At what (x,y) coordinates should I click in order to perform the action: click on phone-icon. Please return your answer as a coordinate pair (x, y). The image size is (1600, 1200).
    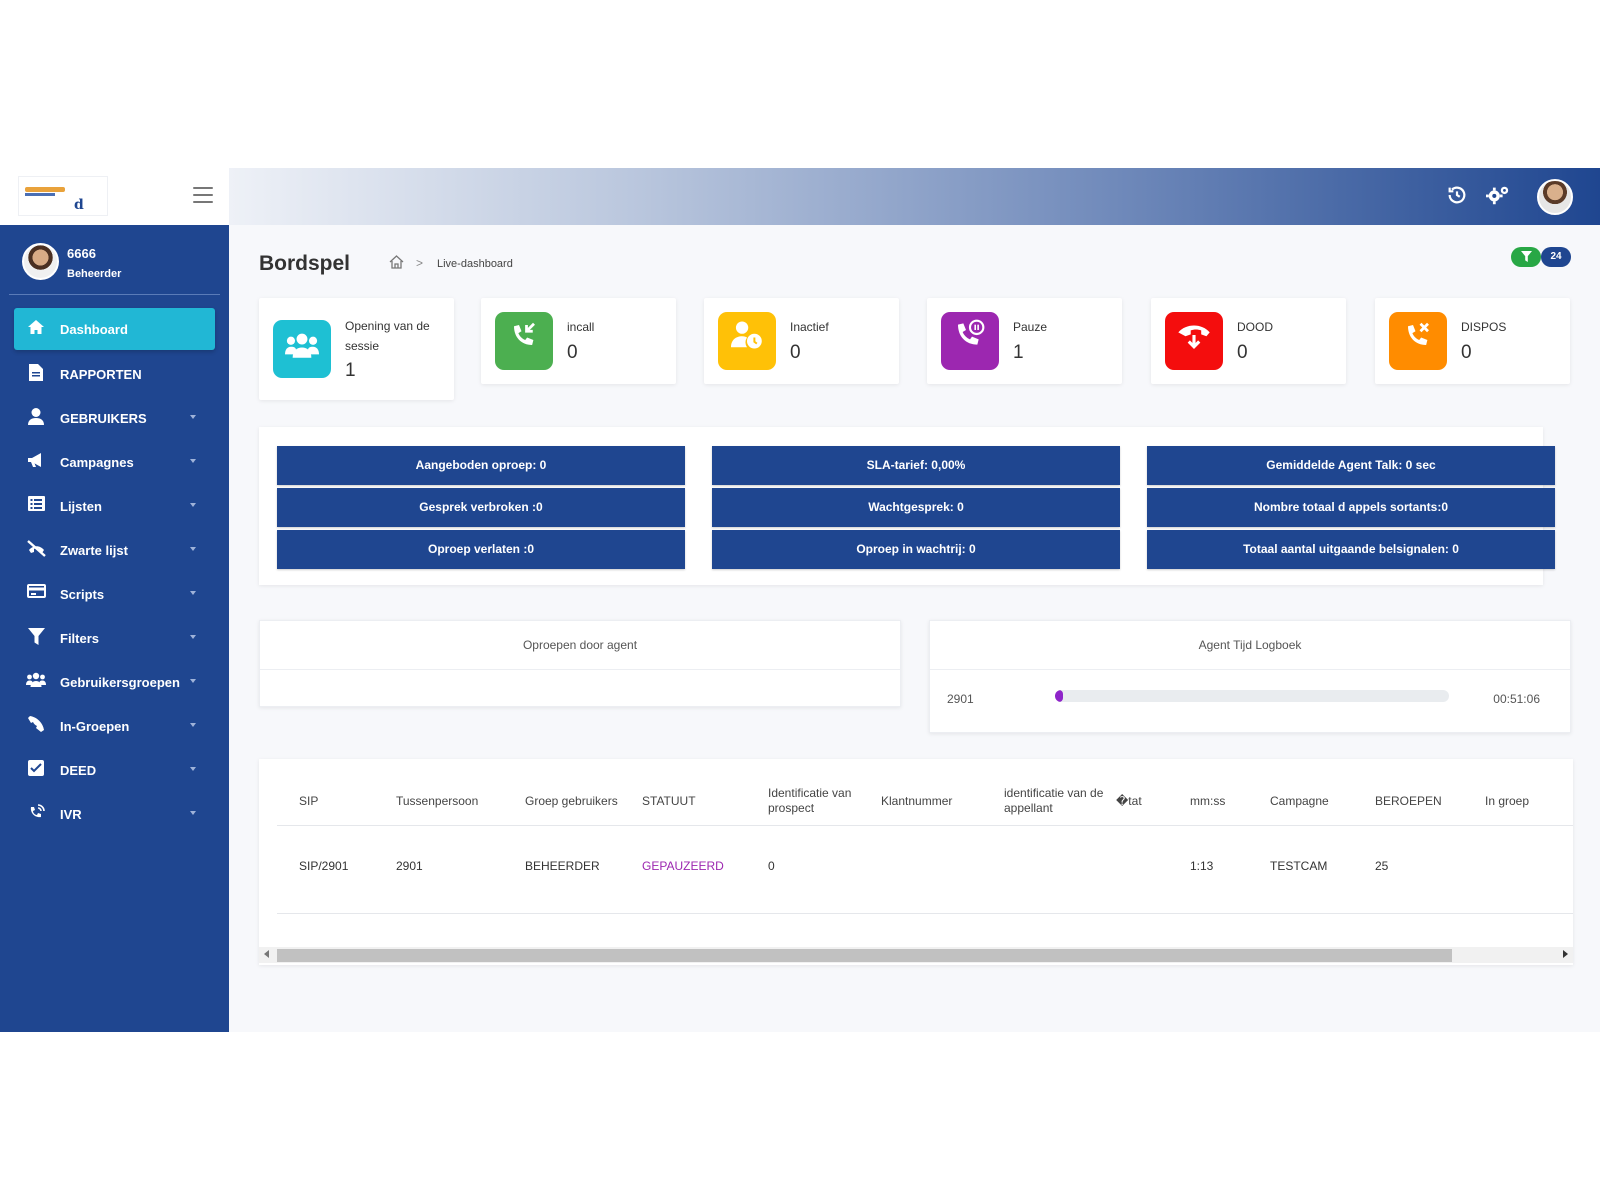
    Looking at the image, I should click on (36, 726).